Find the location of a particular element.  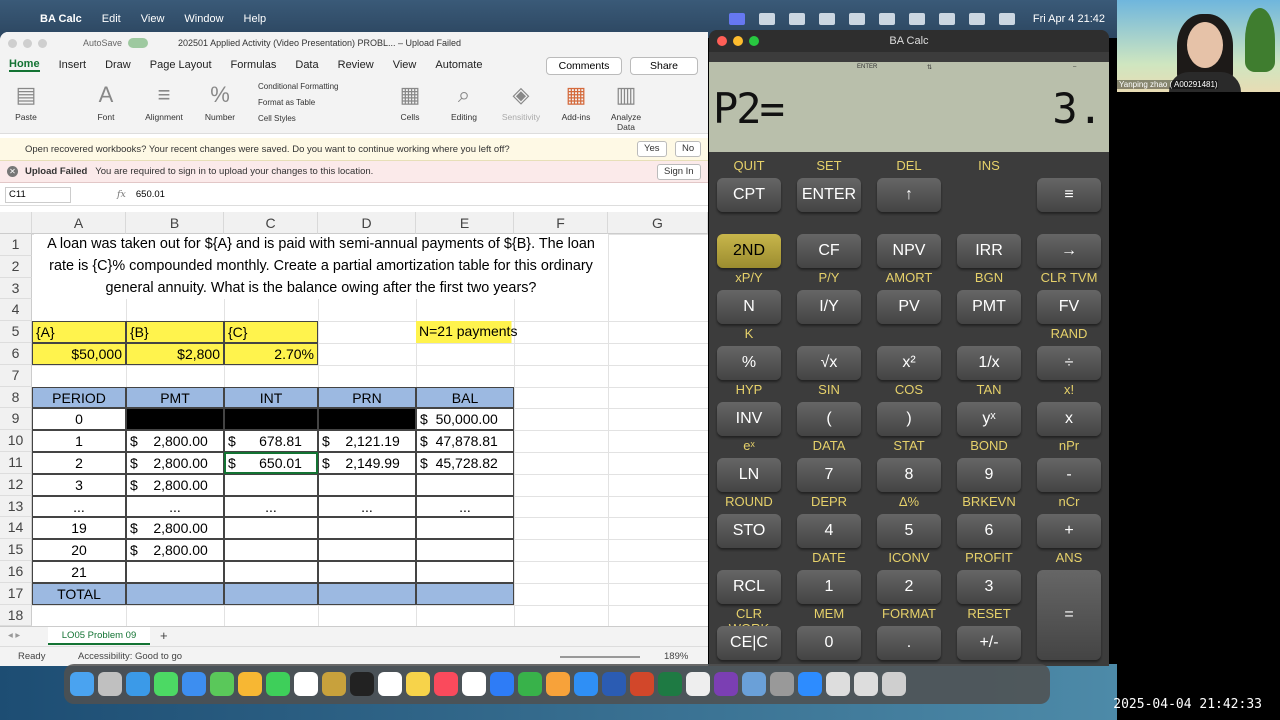

menu-app-name: BA Calc is located at coordinates (61, 19).